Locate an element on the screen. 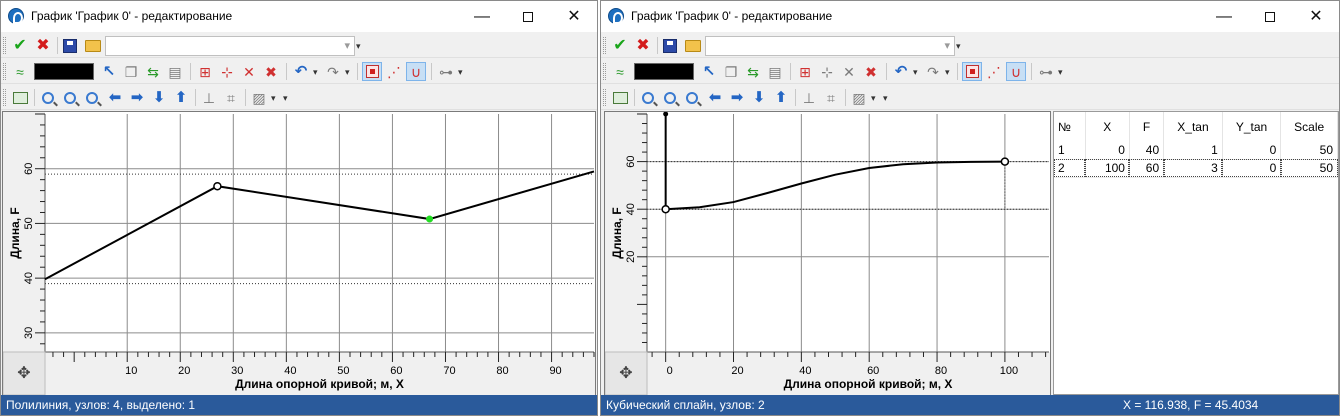  add-node-button: ⊞ is located at coordinates (805, 71).